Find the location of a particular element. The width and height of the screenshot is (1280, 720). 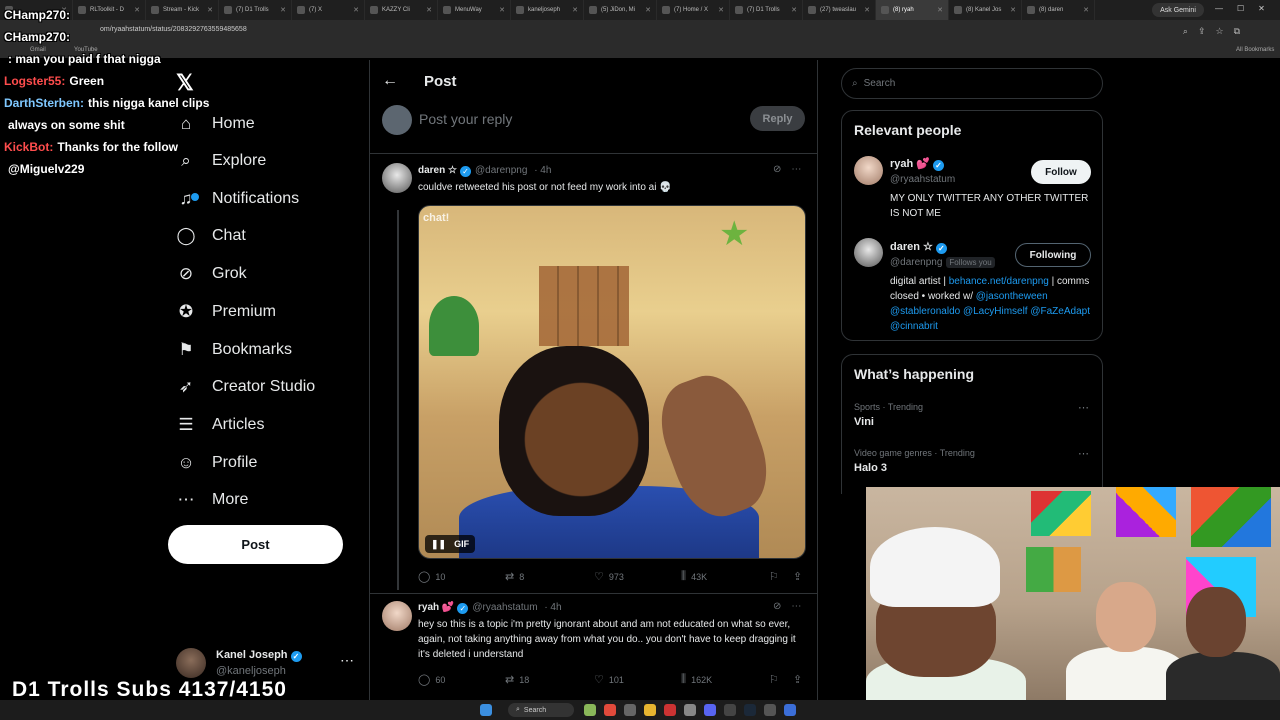

tweet-author-name: ryah 💕 is located at coordinates (436, 607).